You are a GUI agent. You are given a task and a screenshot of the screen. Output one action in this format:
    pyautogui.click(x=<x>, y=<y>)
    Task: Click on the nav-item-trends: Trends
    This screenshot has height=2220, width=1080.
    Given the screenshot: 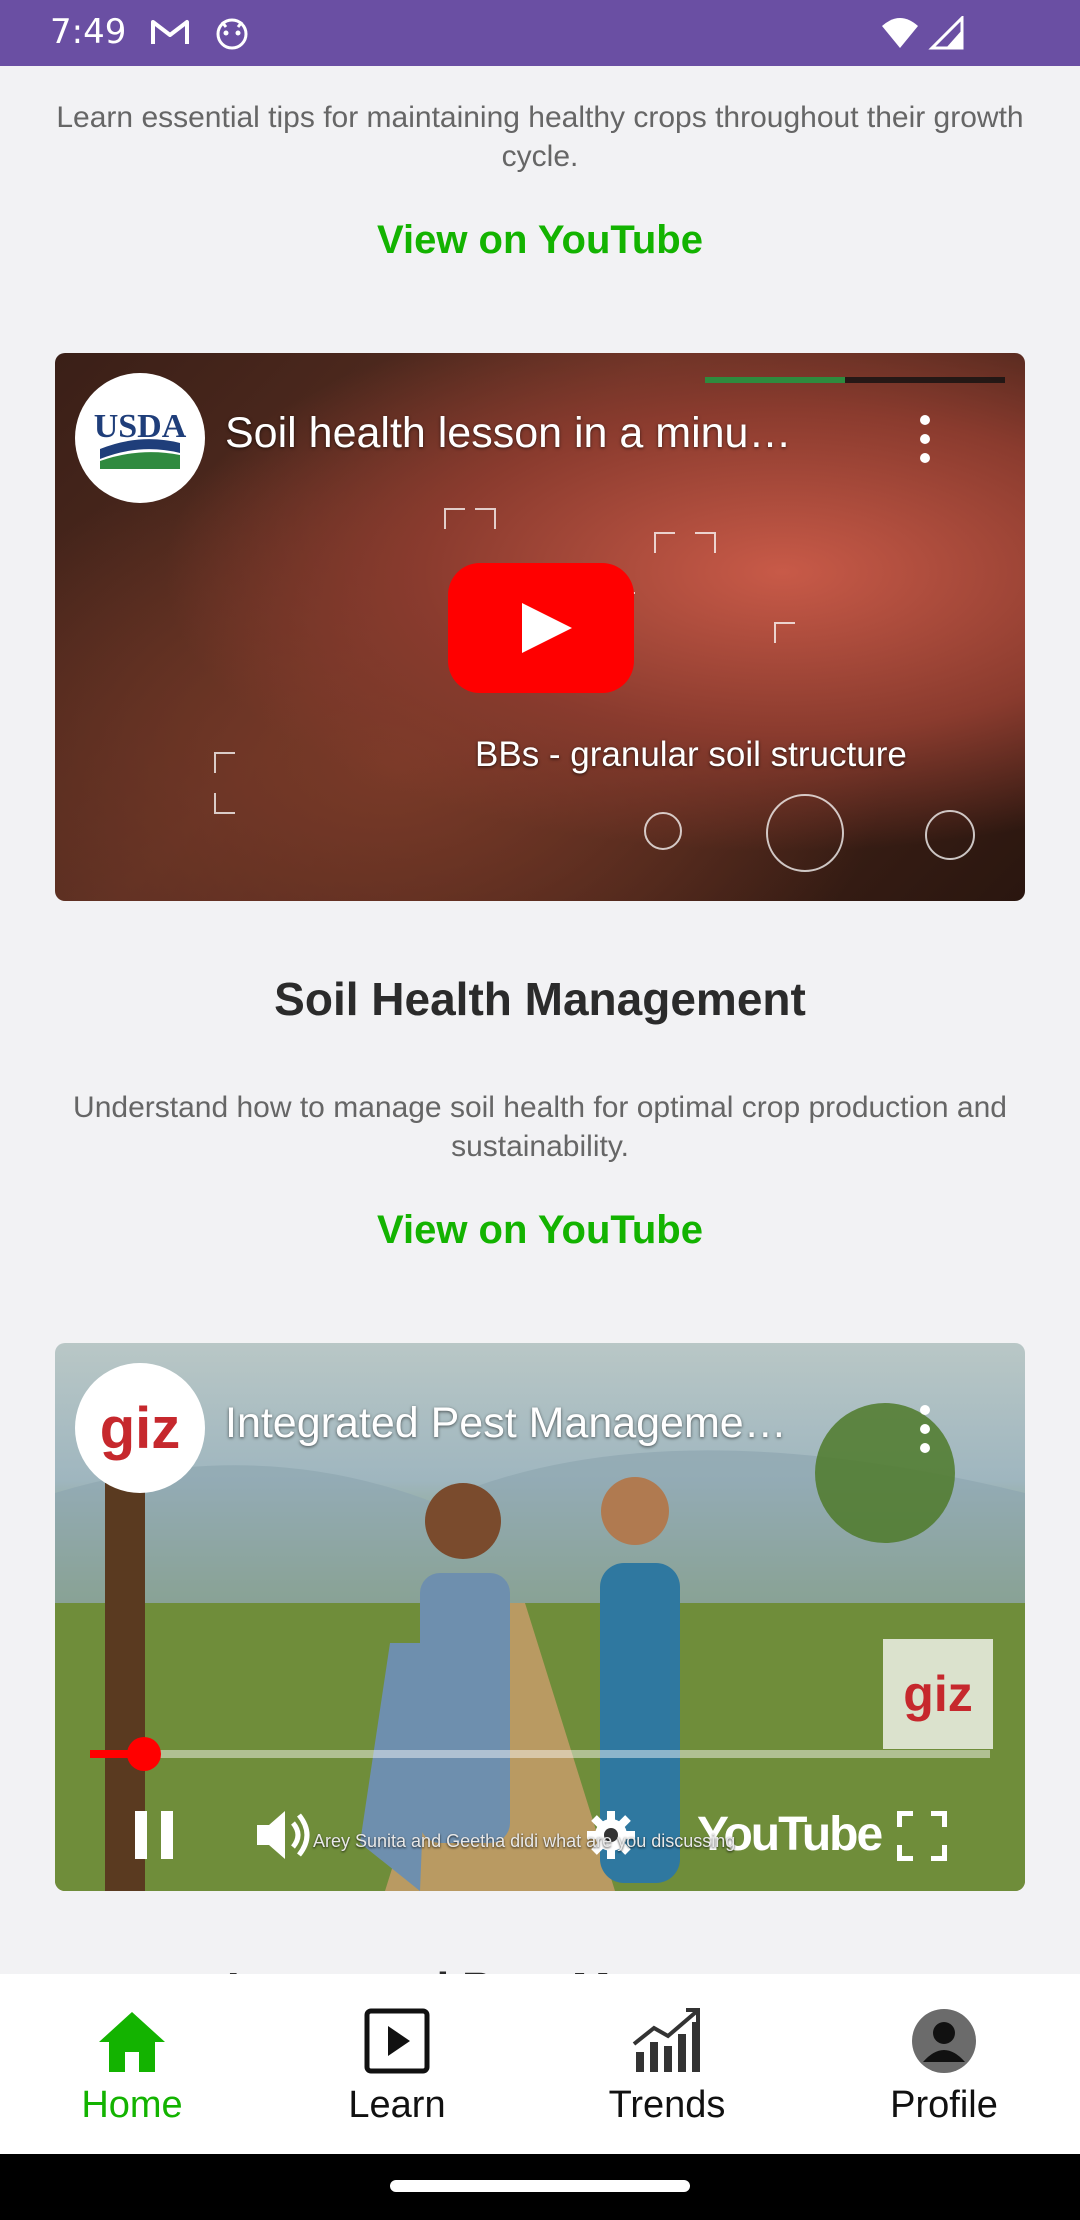 What is the action you would take?
    pyautogui.click(x=667, y=2065)
    